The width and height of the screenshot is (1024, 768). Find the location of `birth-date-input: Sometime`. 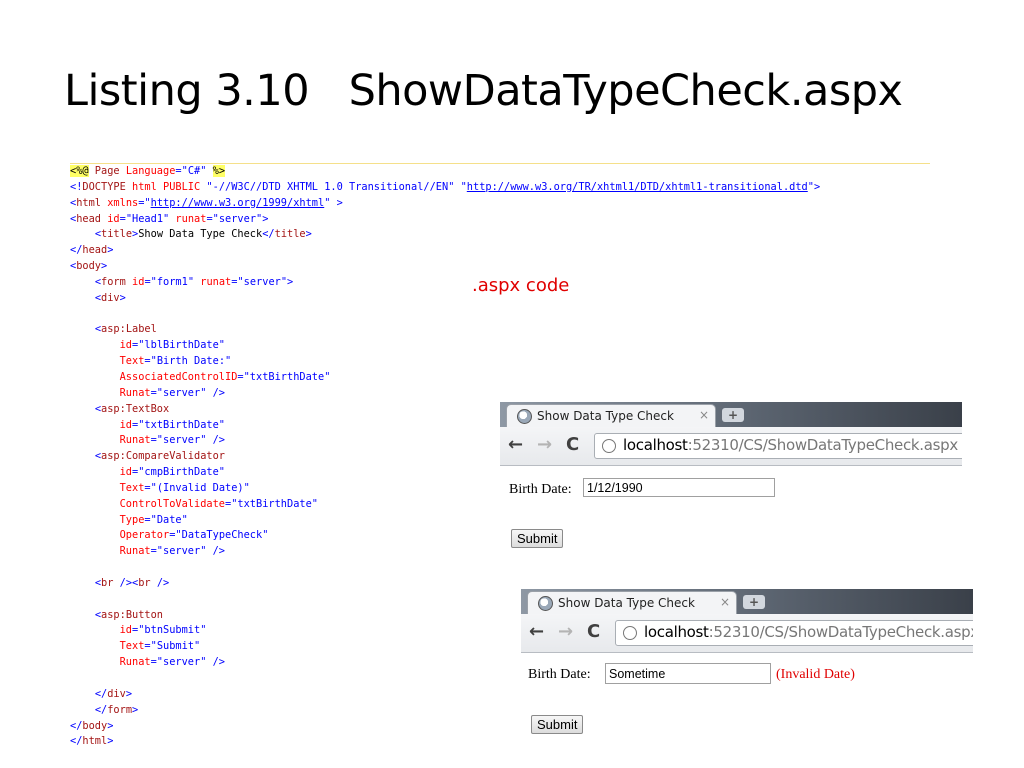

birth-date-input: Sometime is located at coordinates (688, 673).